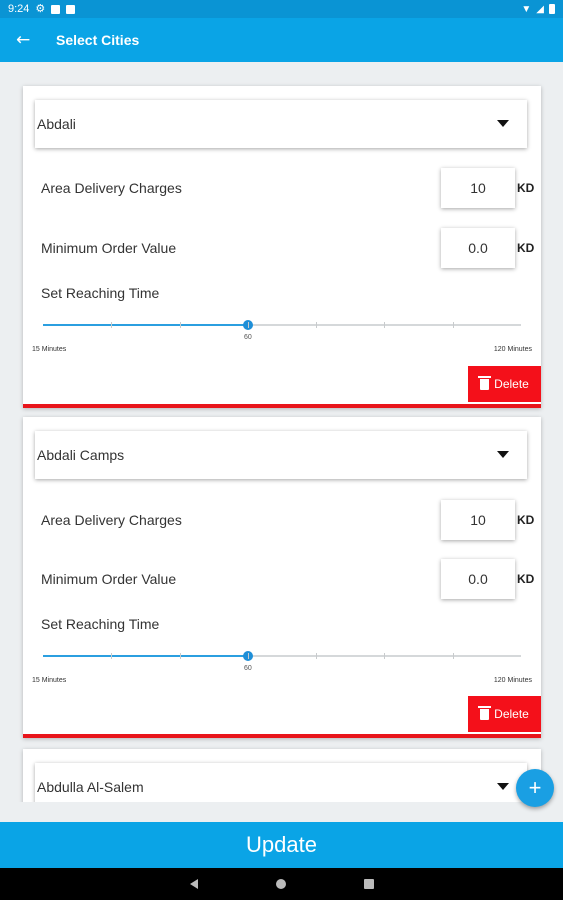  What do you see at coordinates (526, 9) in the screenshot?
I see `wifi-icon: ▼` at bounding box center [526, 9].